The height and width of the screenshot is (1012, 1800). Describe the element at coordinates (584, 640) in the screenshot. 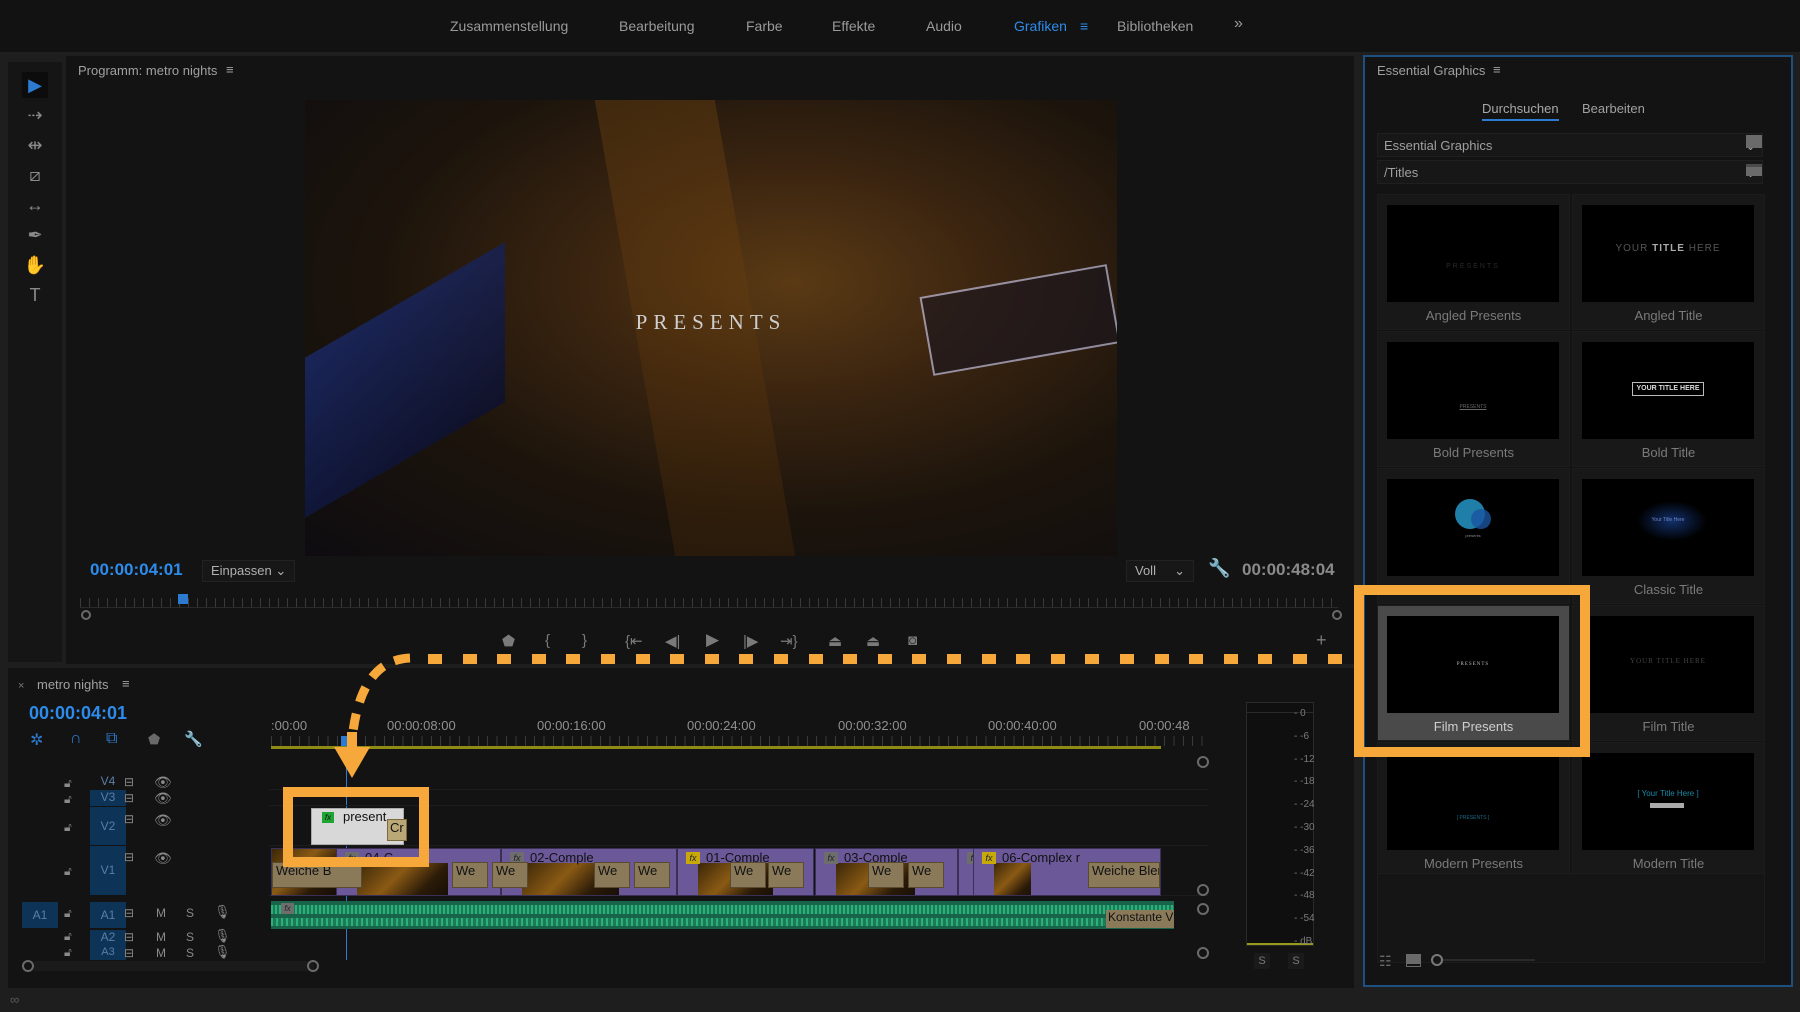

I see `mark-out-icon: }` at that location.